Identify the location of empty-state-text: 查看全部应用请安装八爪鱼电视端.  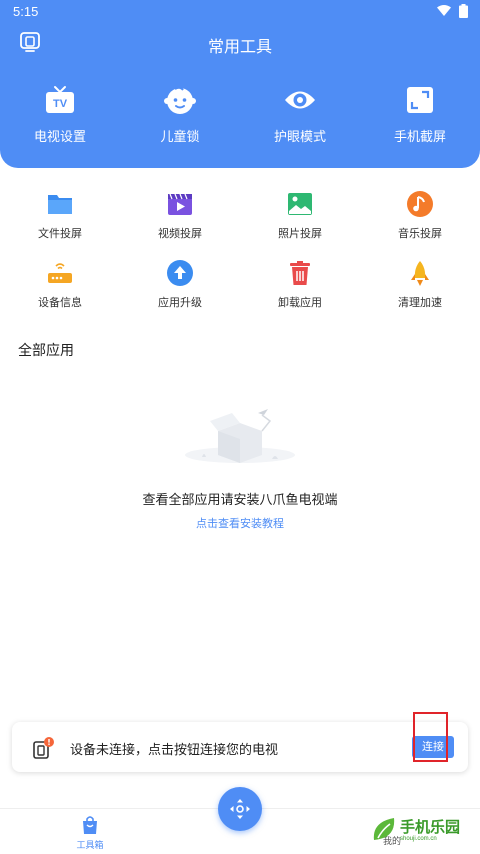
(240, 499).